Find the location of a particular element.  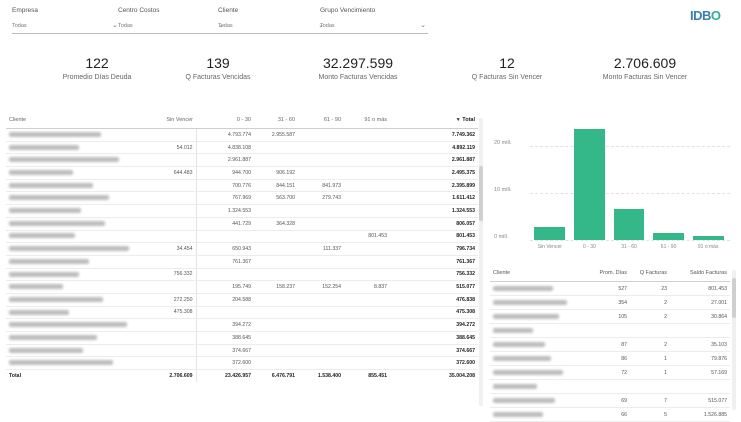

column-header-prom-dias: Prom. Días is located at coordinates (610, 273).